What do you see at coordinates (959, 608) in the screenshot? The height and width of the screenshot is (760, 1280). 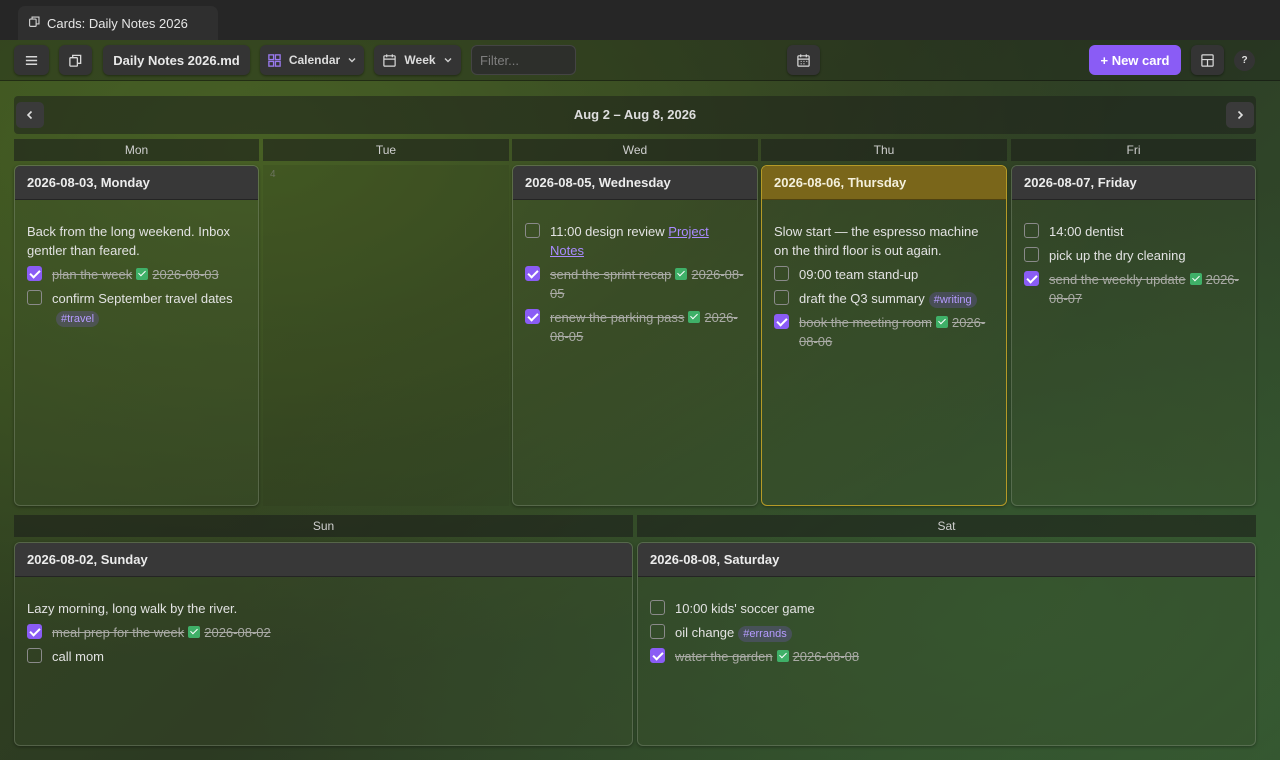 I see `task-text-wrap: 10:00 kids' soccer game` at bounding box center [959, 608].